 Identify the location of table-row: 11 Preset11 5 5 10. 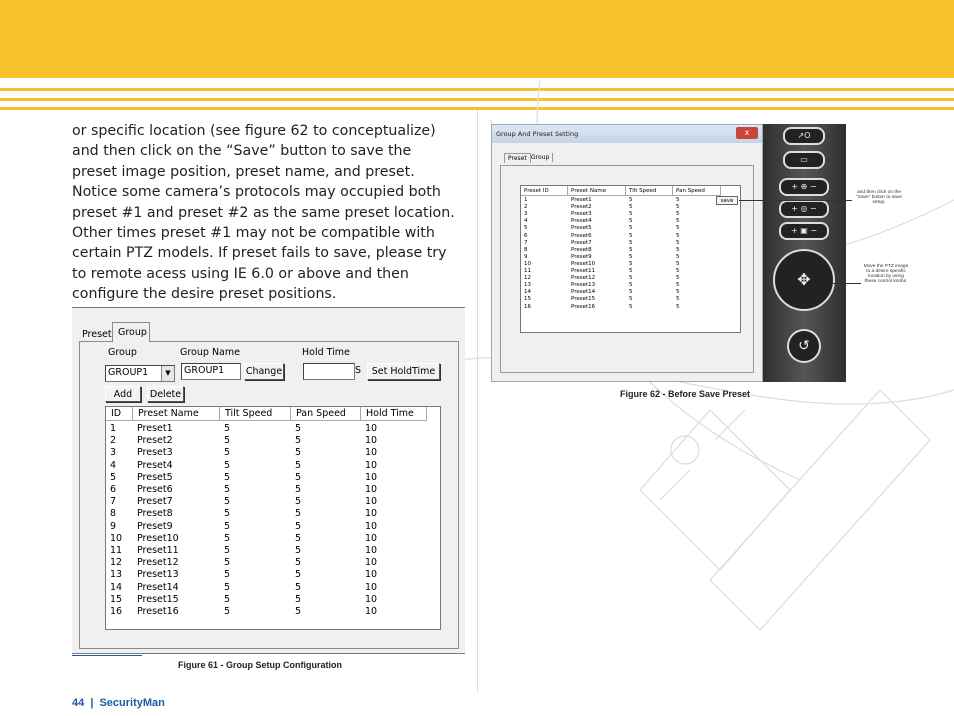
(271, 551).